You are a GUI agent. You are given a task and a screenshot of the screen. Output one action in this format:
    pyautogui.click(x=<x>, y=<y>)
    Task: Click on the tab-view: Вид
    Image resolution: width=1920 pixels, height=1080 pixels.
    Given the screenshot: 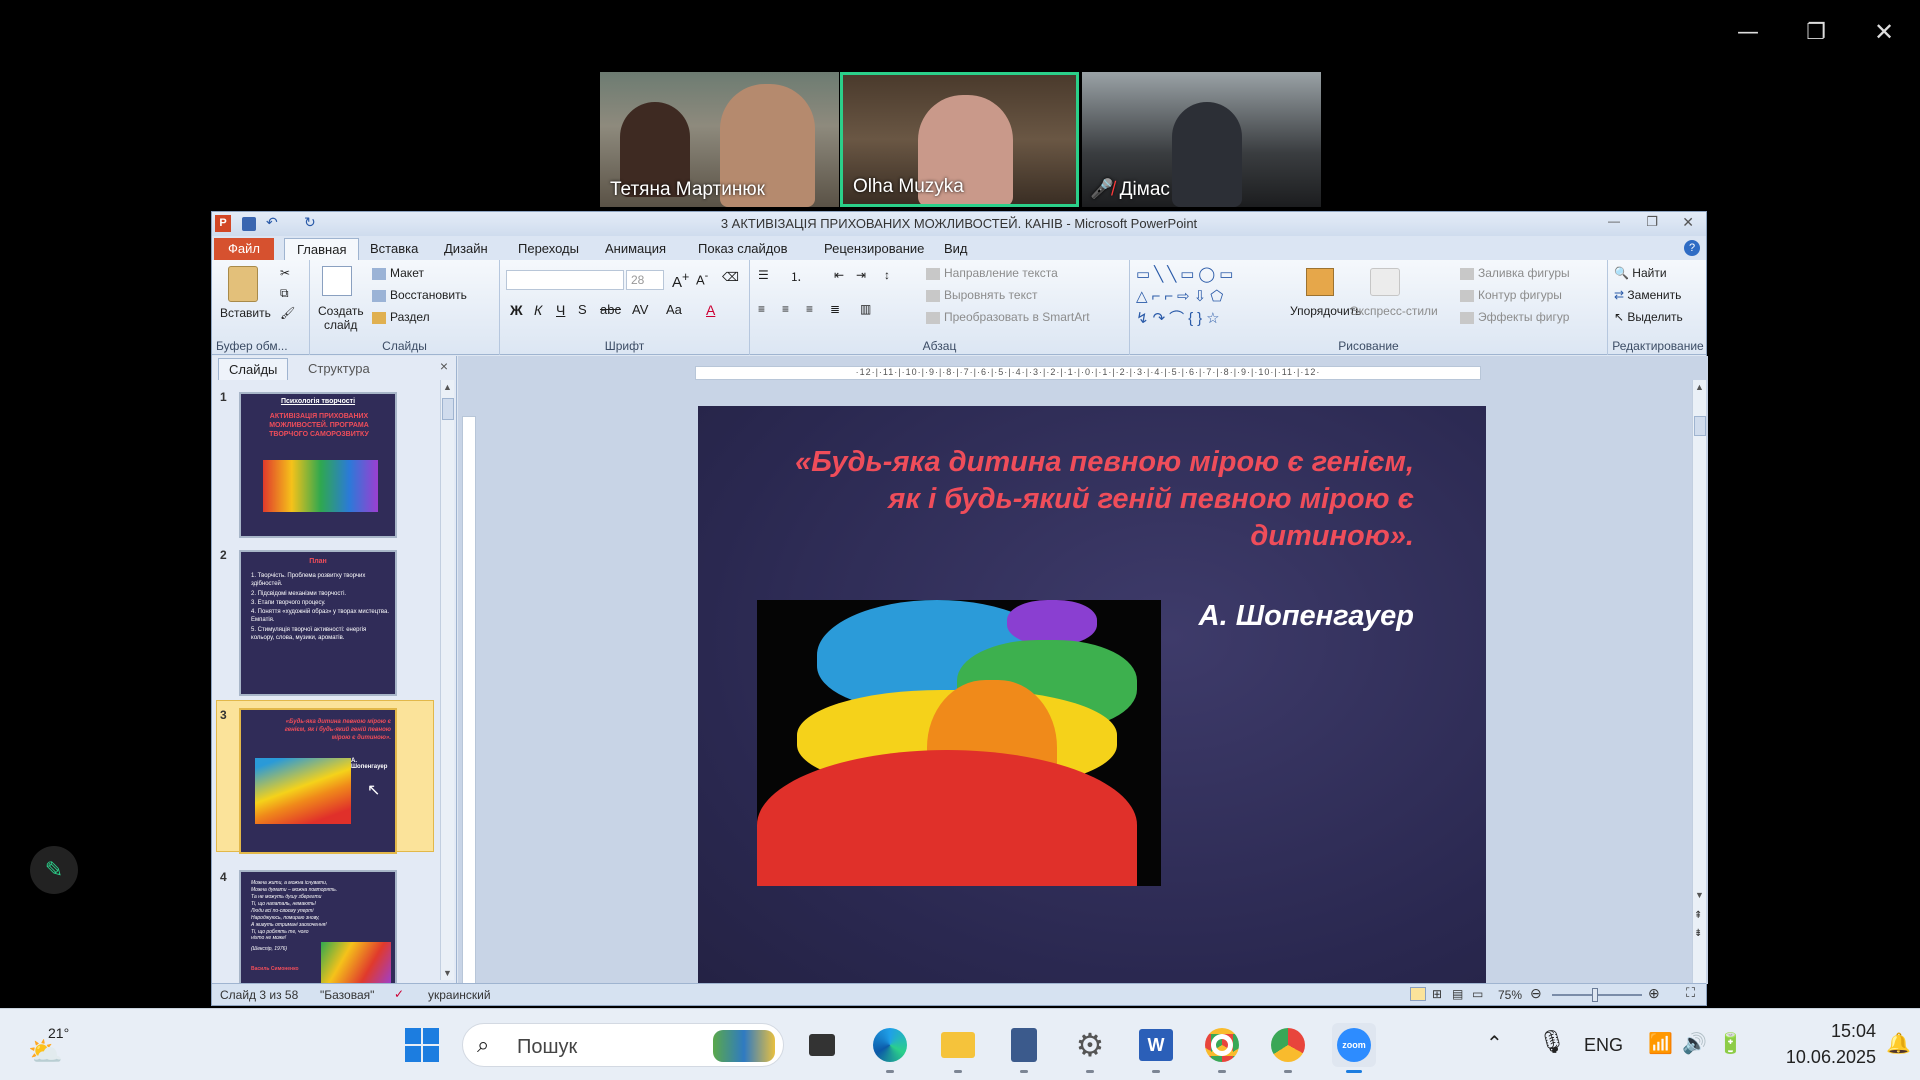 What is the action you would take?
    pyautogui.click(x=956, y=249)
    